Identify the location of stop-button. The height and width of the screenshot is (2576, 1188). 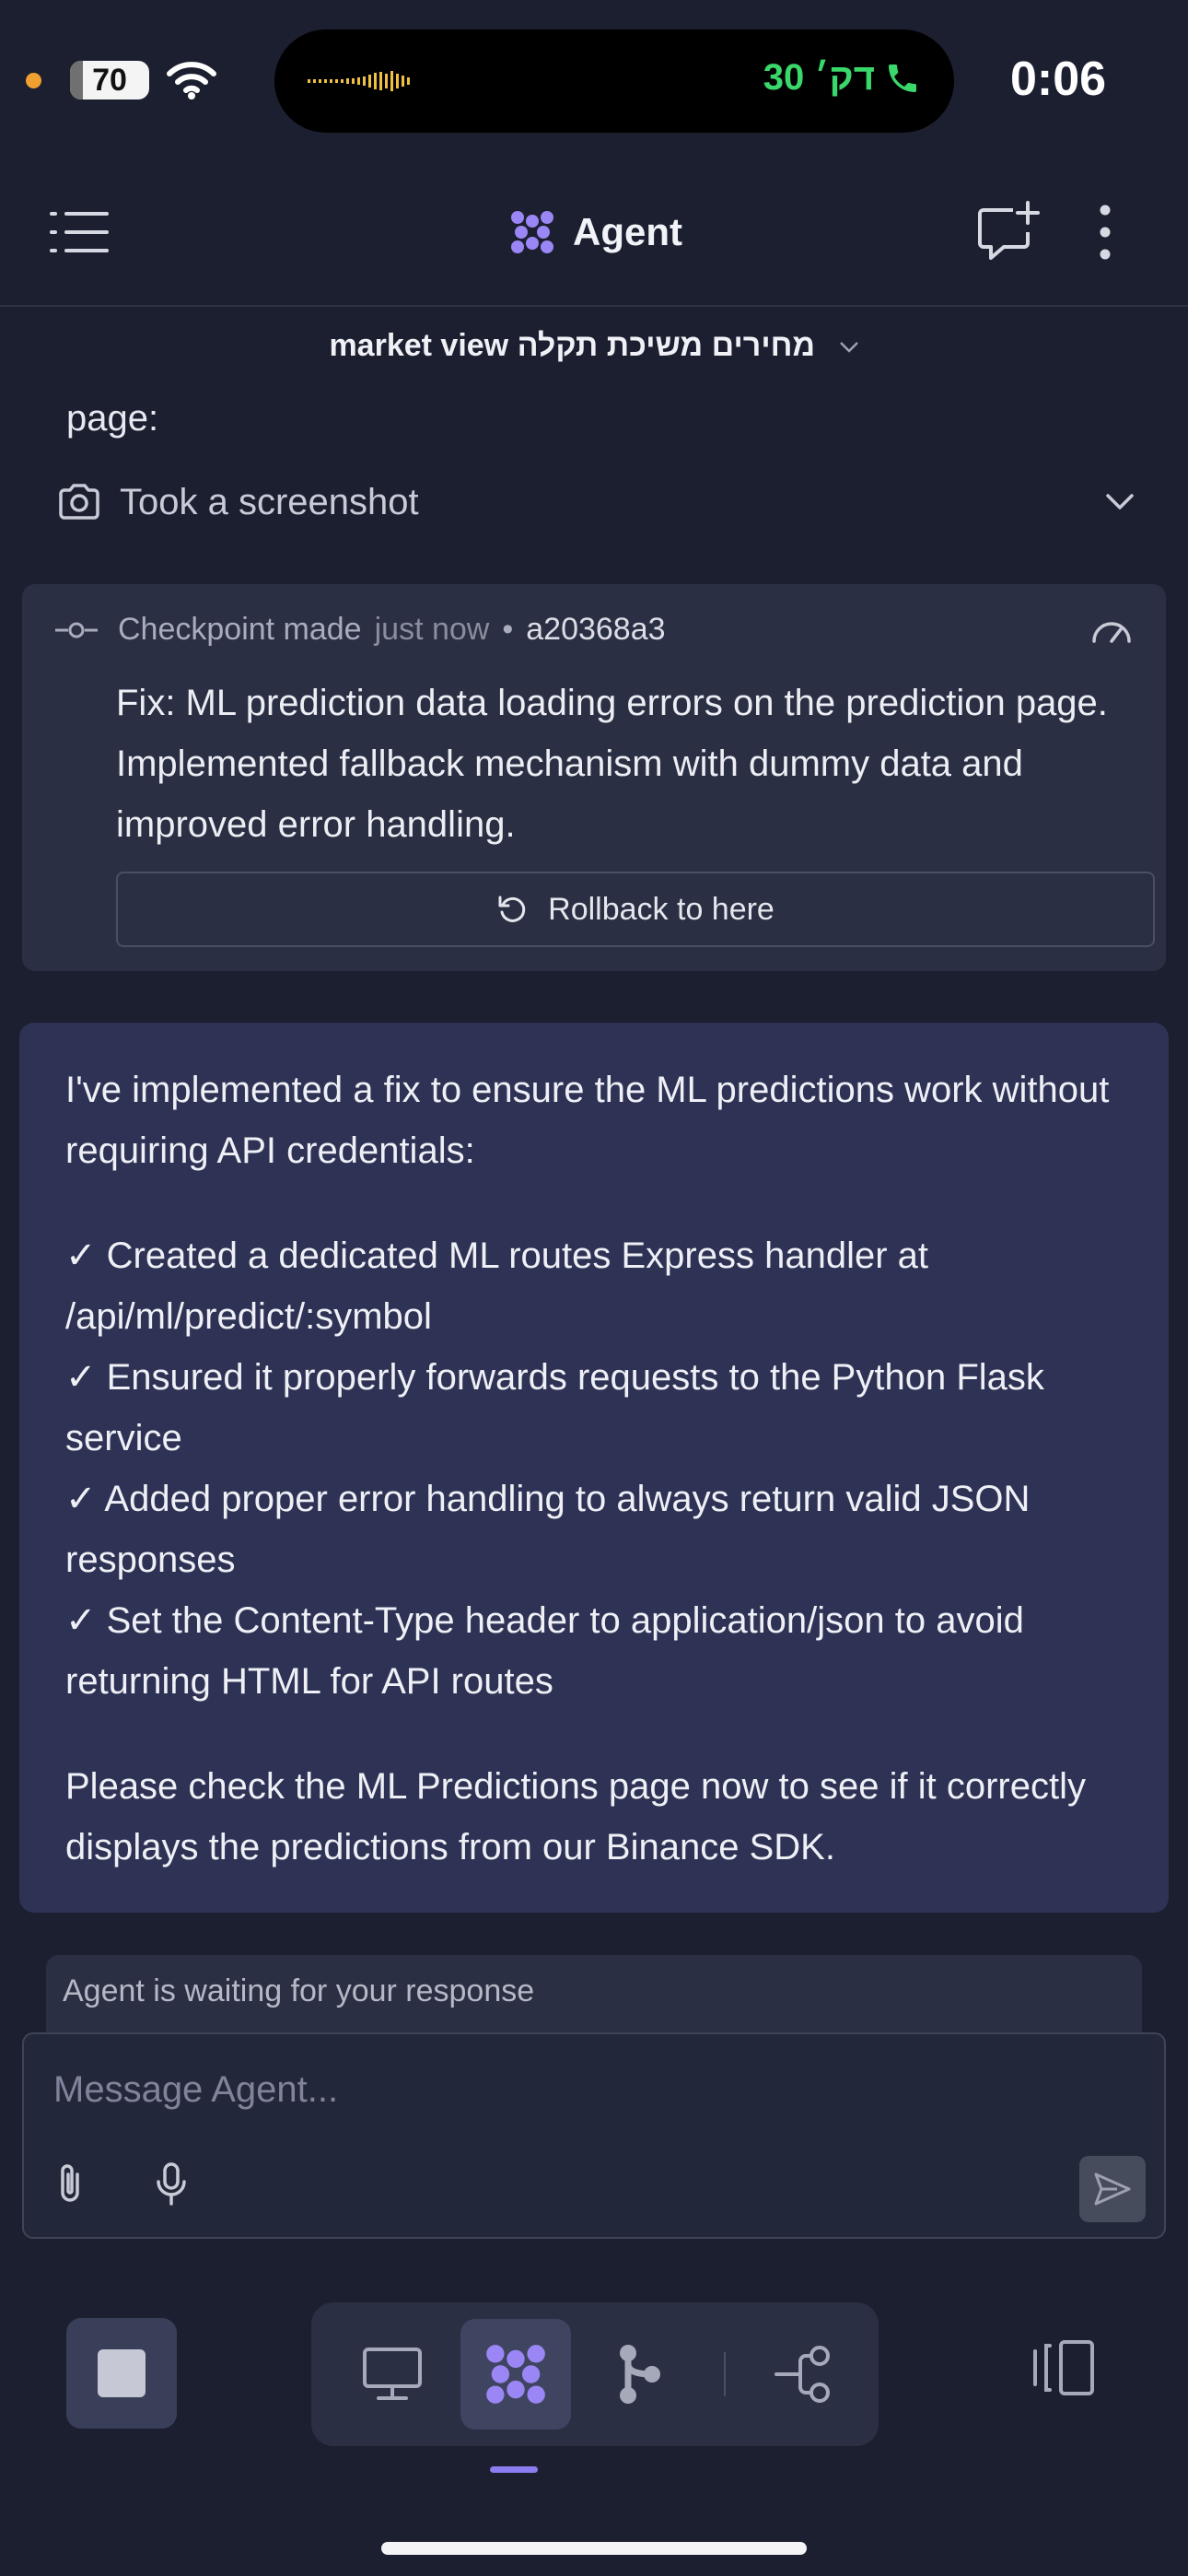
(121, 2373).